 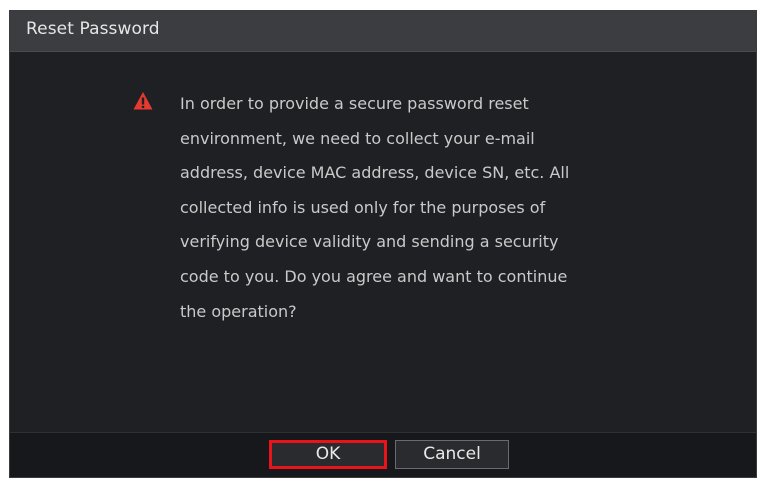 I want to click on dialog-title: Reset Password, so click(x=93, y=29).